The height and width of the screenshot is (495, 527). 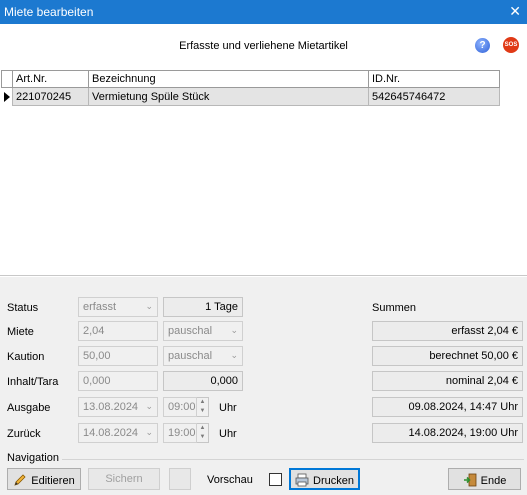 I want to click on print-button-label: Drucken, so click(x=333, y=481).